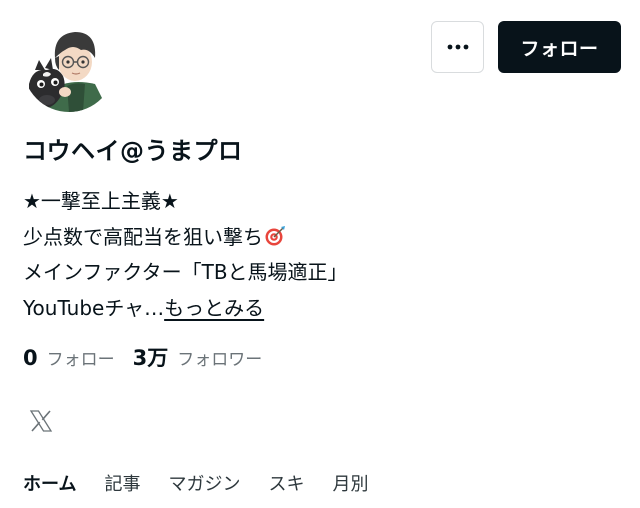 The image size is (640, 508). I want to click on tab-likes: スキ, so click(286, 483).